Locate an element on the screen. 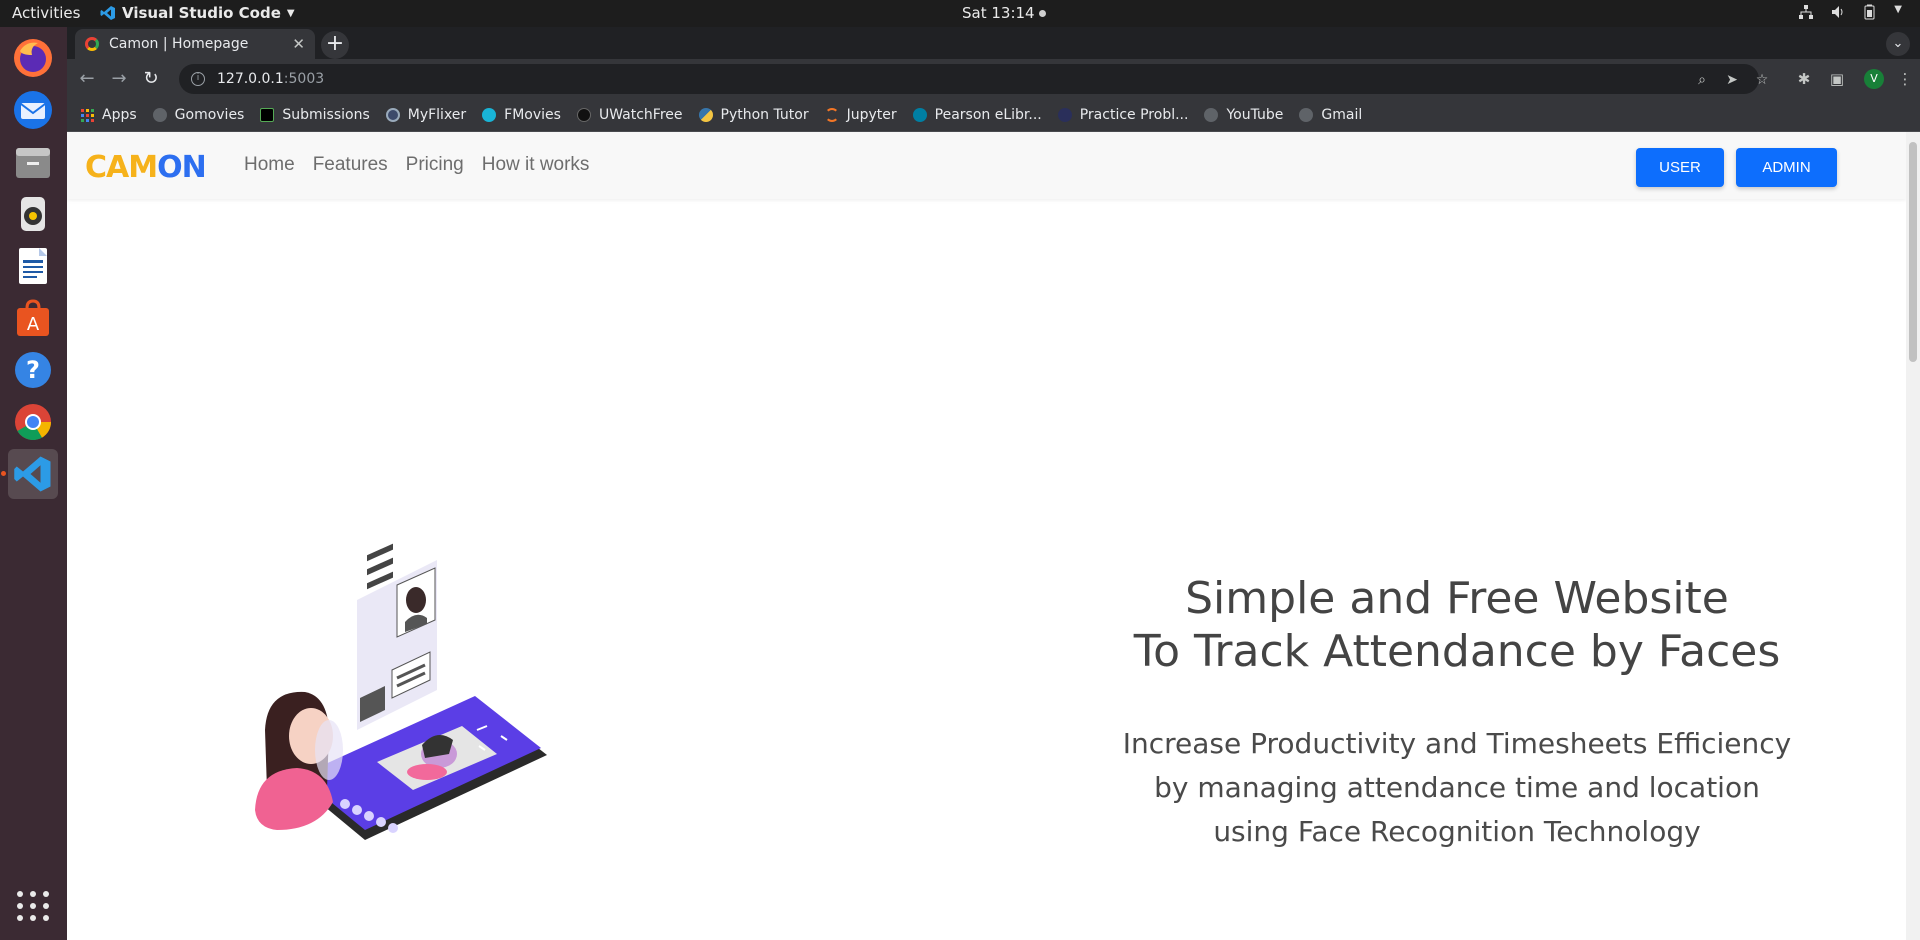 This screenshot has height=940, width=1920. browser-toolbar: ← → ↻ i 127.0.0.1:5003 ⌕ ➤ ☆ ✱ ▣ V ⋮ is located at coordinates (993, 79).